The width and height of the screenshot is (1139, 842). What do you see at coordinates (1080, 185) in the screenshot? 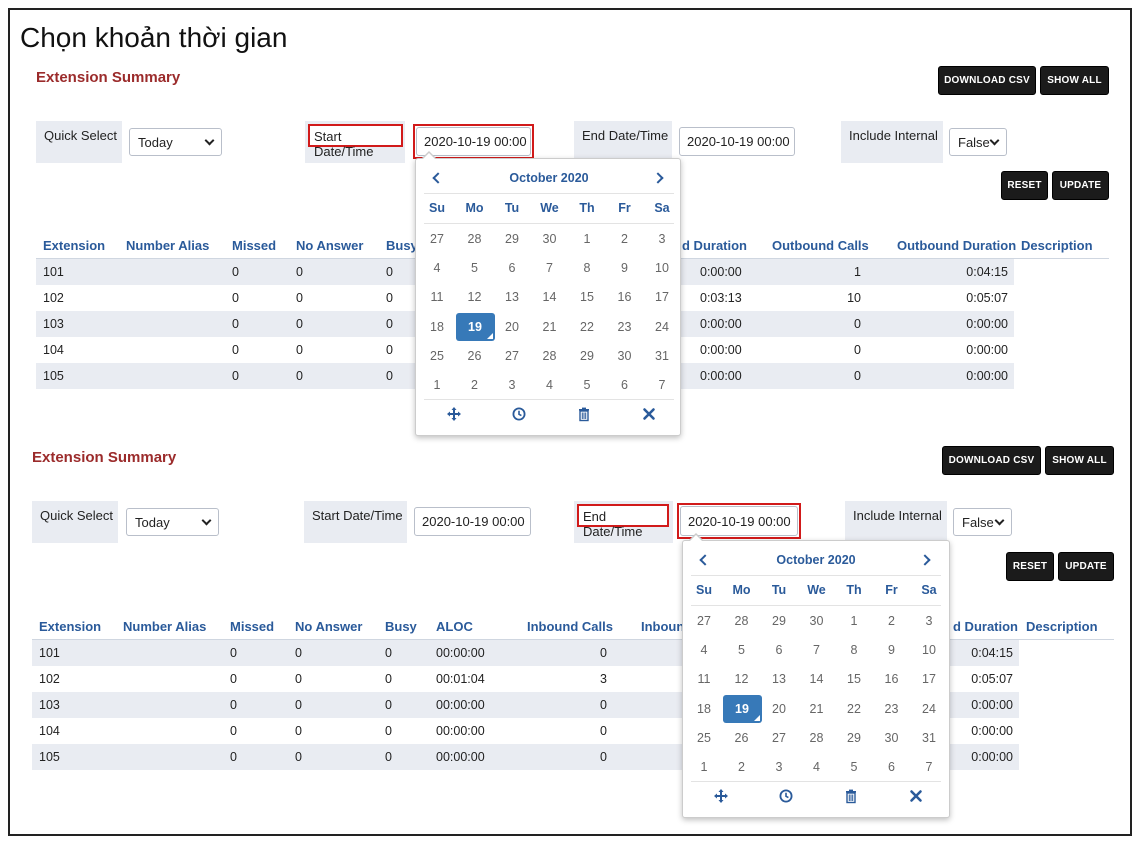
I see `update-button: UPDATE` at bounding box center [1080, 185].